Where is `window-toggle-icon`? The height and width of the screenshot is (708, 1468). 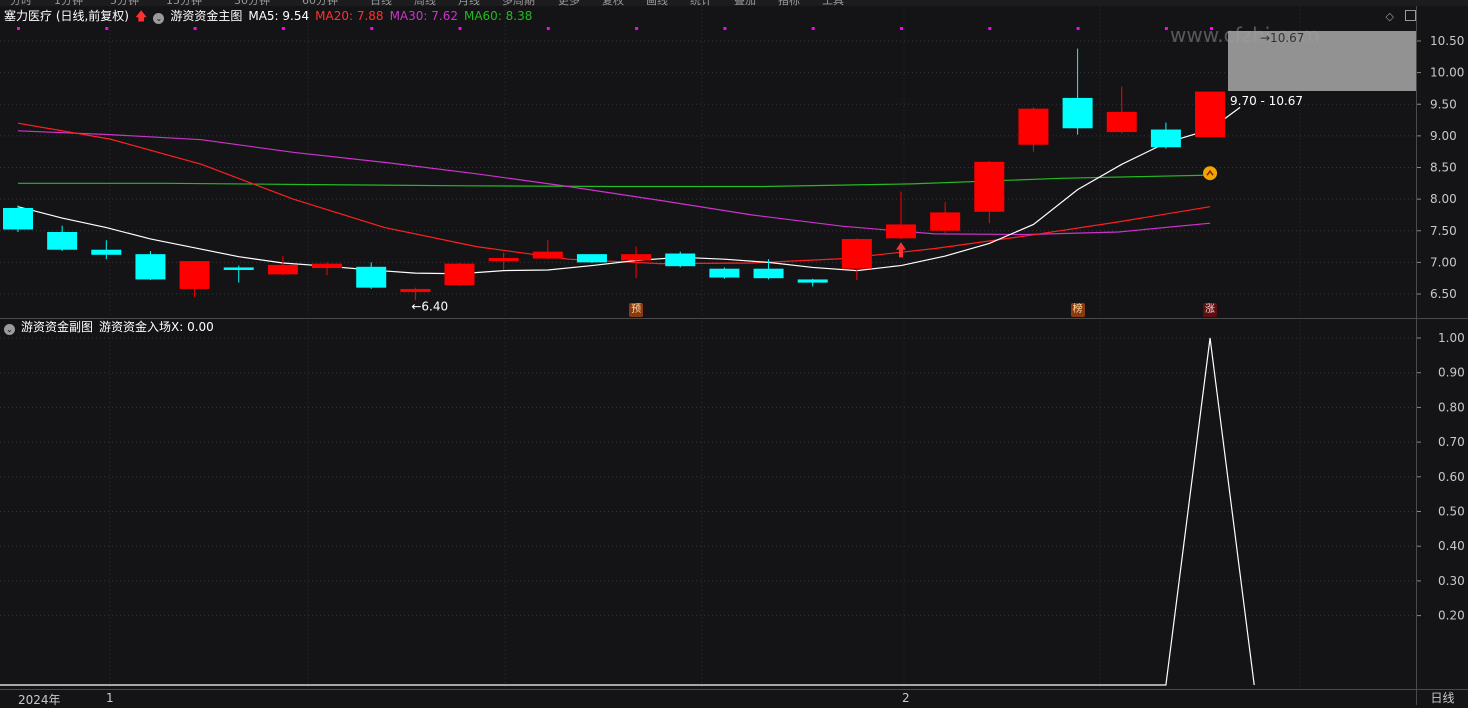
window-toggle-icon is located at coordinates (1410, 15).